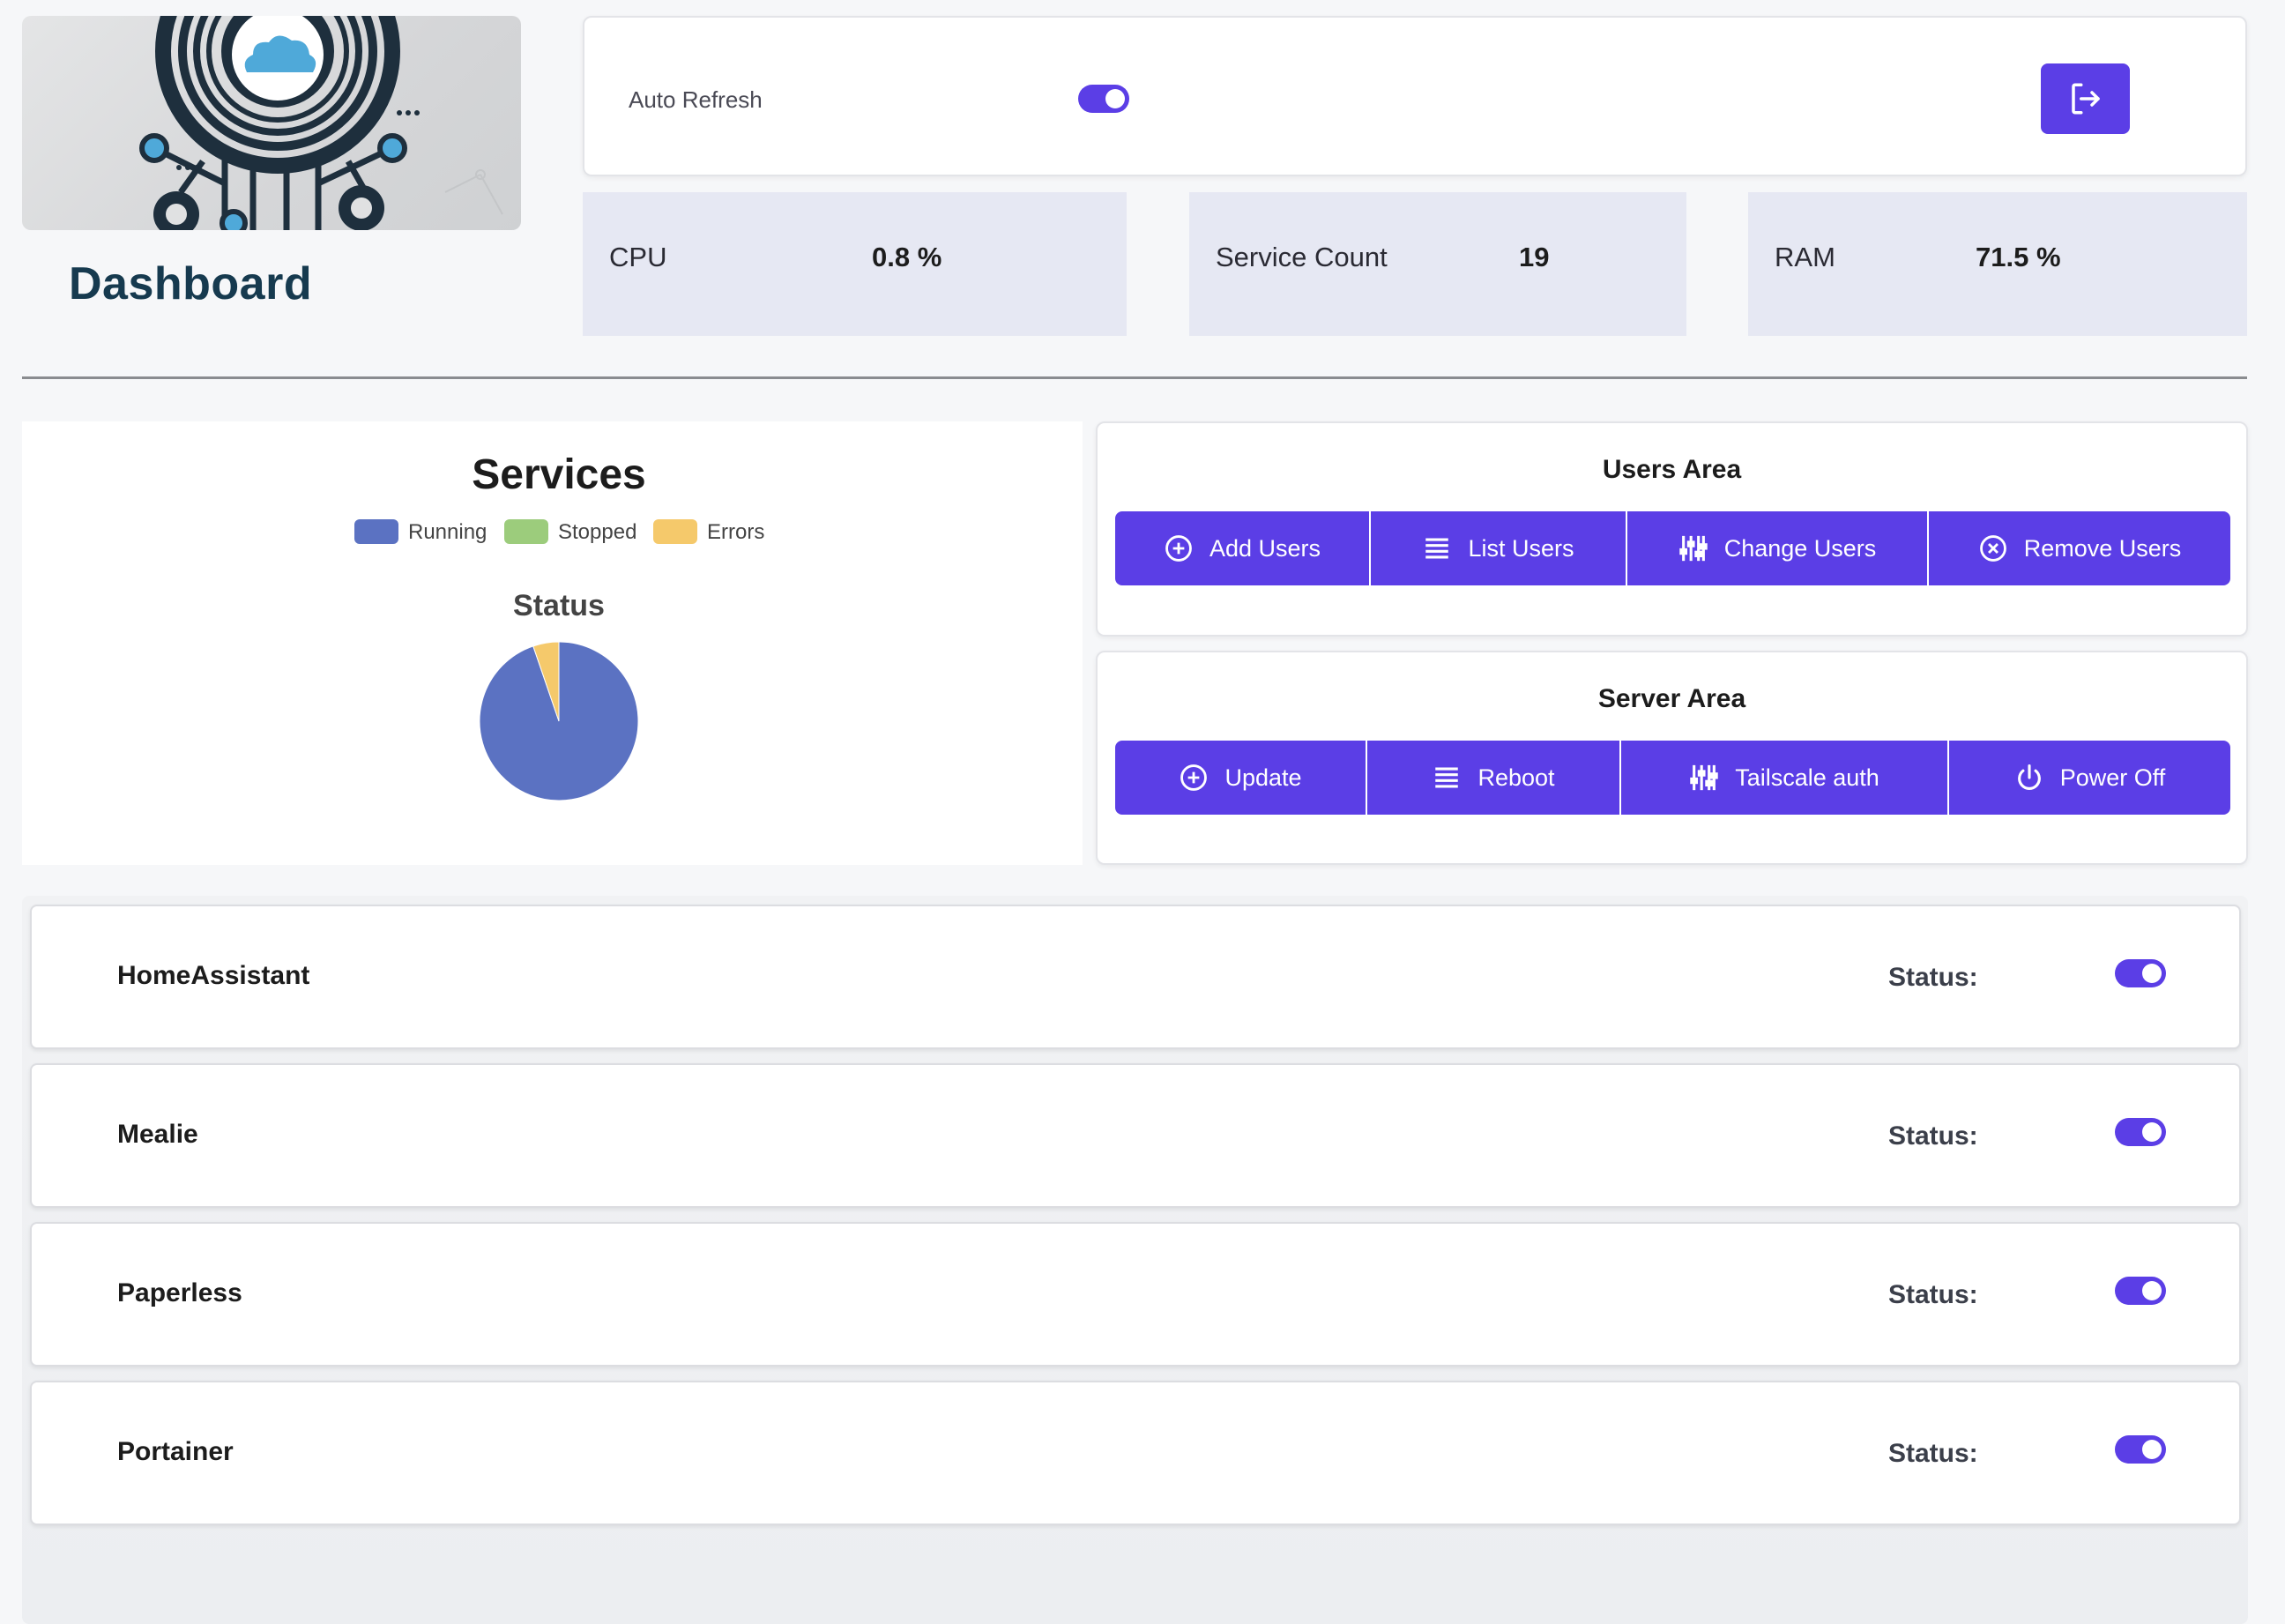 Image resolution: width=2285 pixels, height=1624 pixels. I want to click on add-users-label: Add Users, so click(1265, 548).